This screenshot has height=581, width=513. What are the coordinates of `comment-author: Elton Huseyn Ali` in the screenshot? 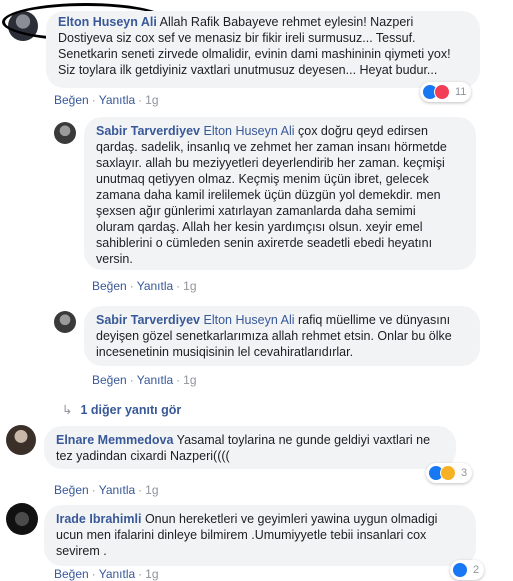 It's located at (107, 22).